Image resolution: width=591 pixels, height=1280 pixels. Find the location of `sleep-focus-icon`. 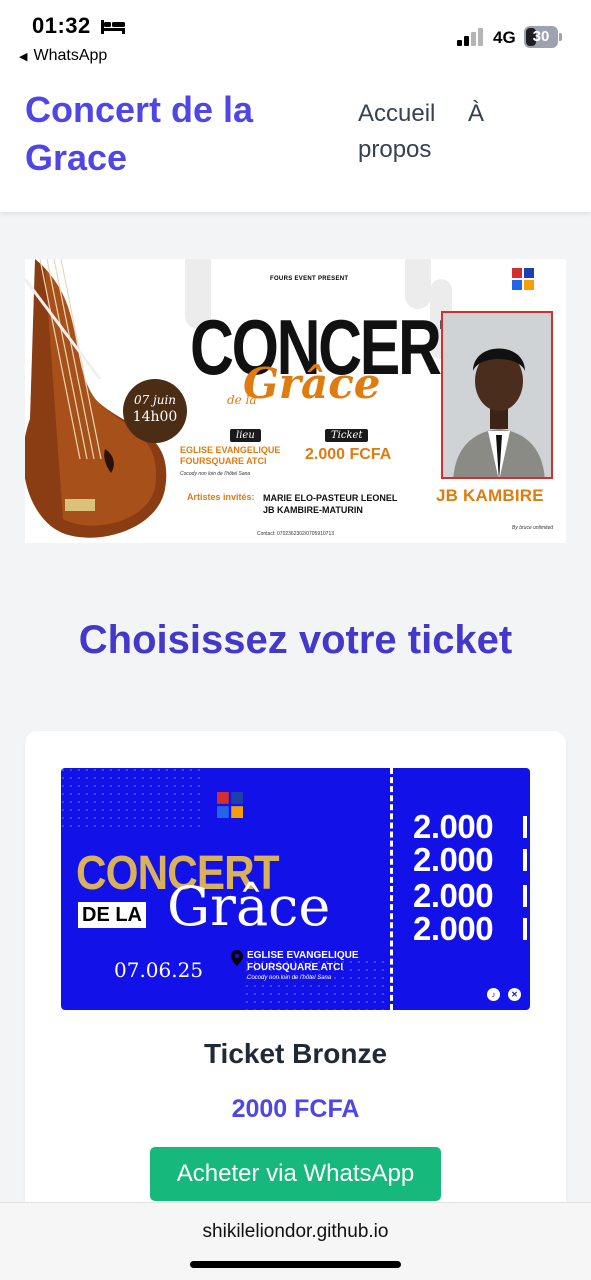

sleep-focus-icon is located at coordinates (113, 27).